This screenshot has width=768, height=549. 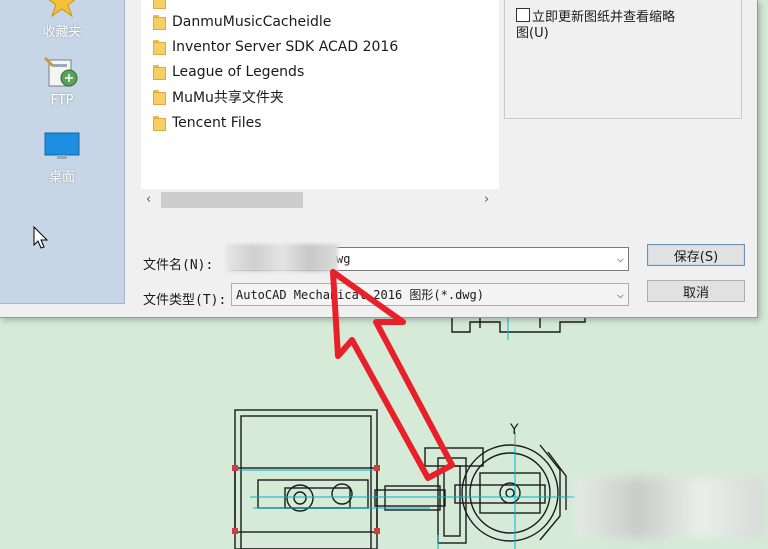 I want to click on update-thumbnail-option: 立即更新图纸并查看缩略图(U), so click(x=596, y=25).